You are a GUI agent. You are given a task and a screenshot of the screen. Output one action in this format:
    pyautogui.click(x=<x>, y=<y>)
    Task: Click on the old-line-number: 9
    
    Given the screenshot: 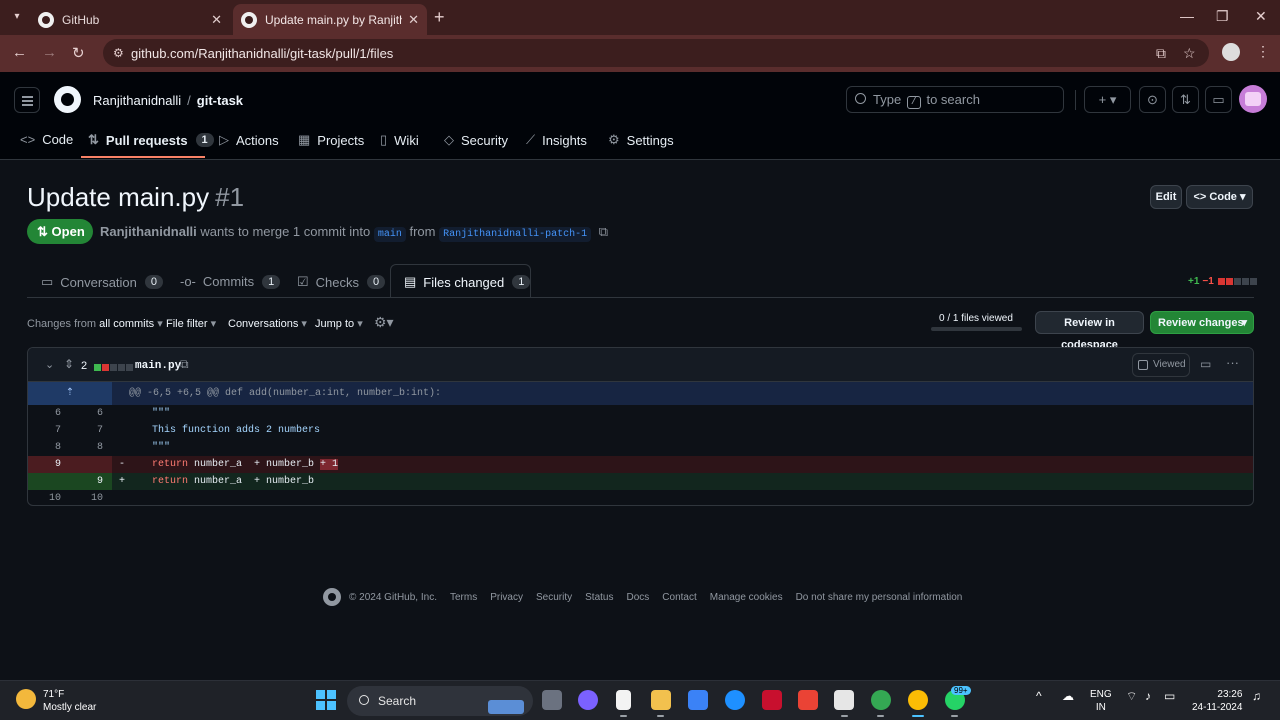 What is the action you would take?
    pyautogui.click(x=48, y=464)
    